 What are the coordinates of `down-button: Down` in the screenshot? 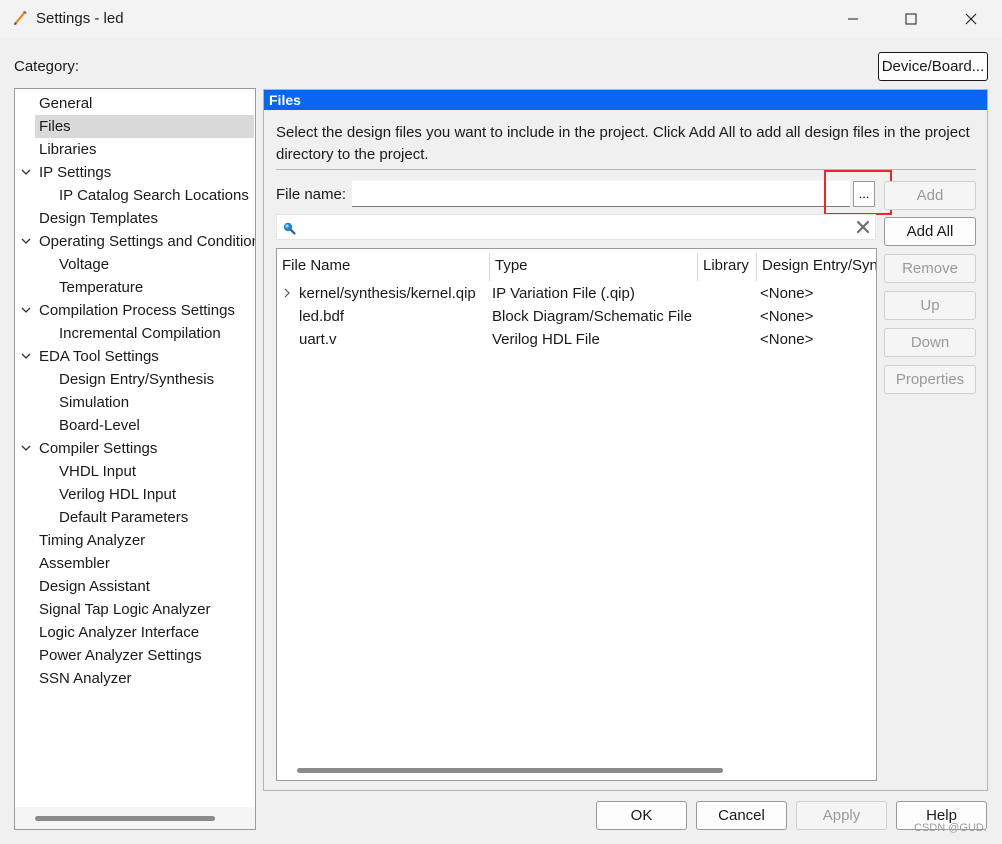 It's located at (930, 342).